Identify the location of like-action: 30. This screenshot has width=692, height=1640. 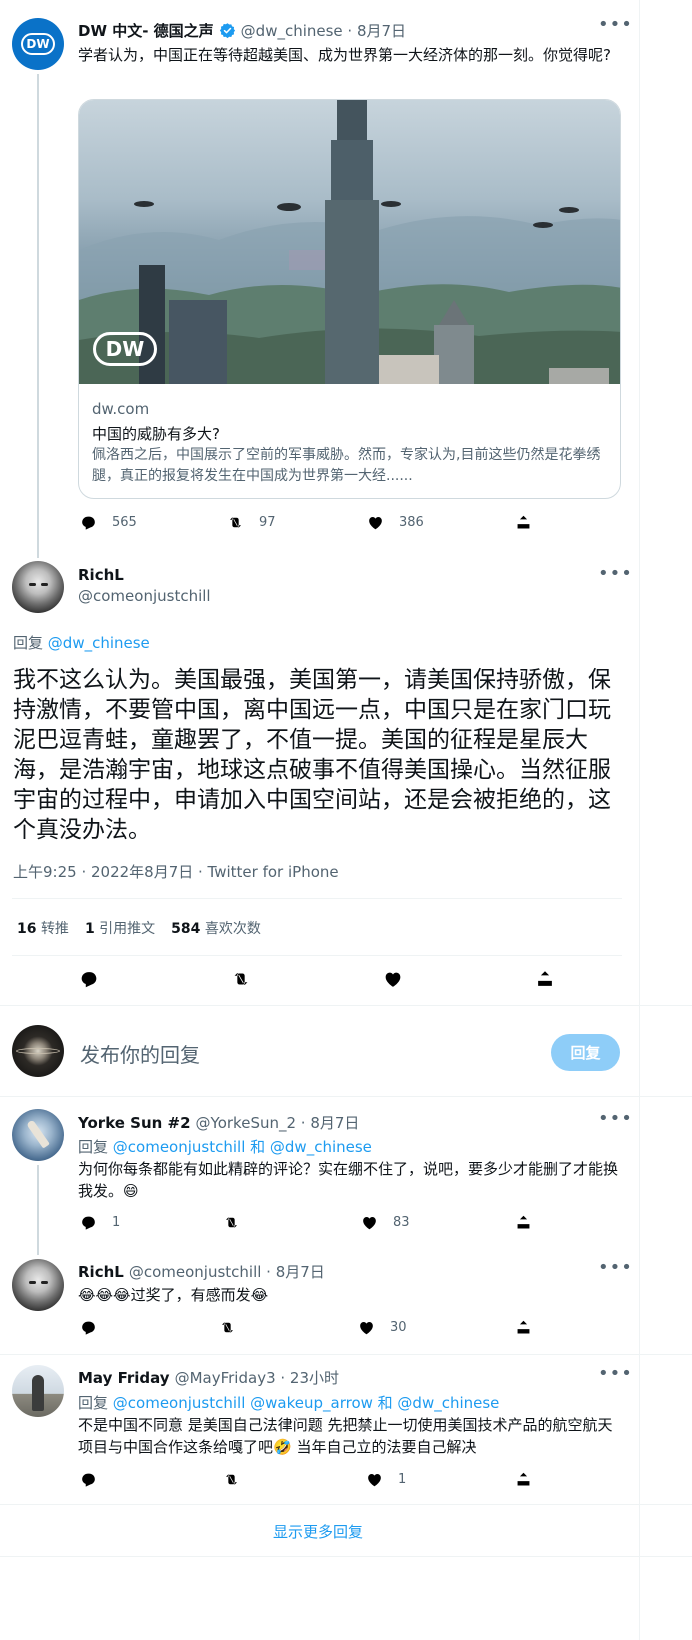
(382, 1327).